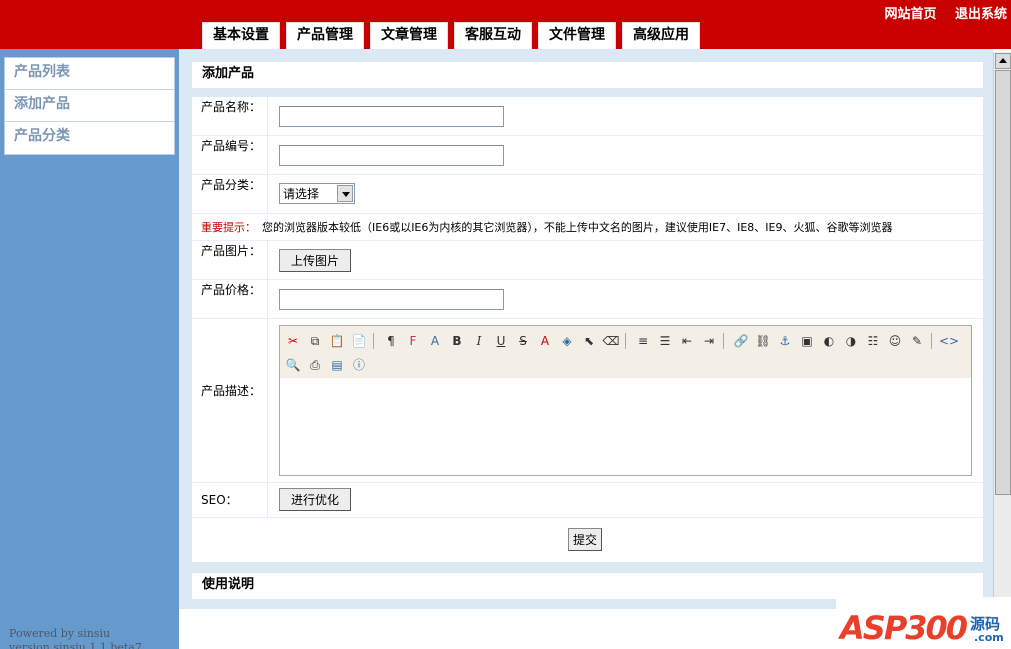 This screenshot has height=649, width=1011. I want to click on outdent-icon: ⇤, so click(687, 341).